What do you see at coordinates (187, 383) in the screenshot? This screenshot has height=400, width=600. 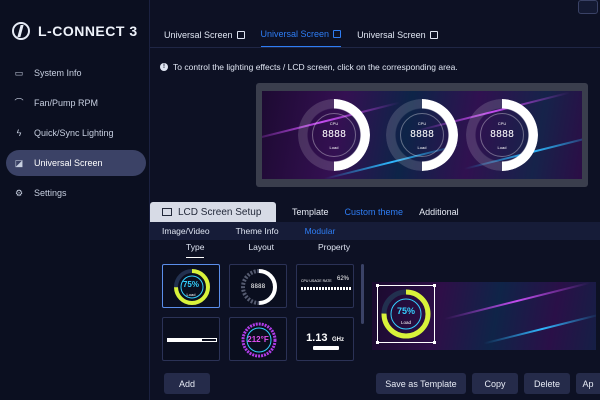 I see `add-button: Add` at bounding box center [187, 383].